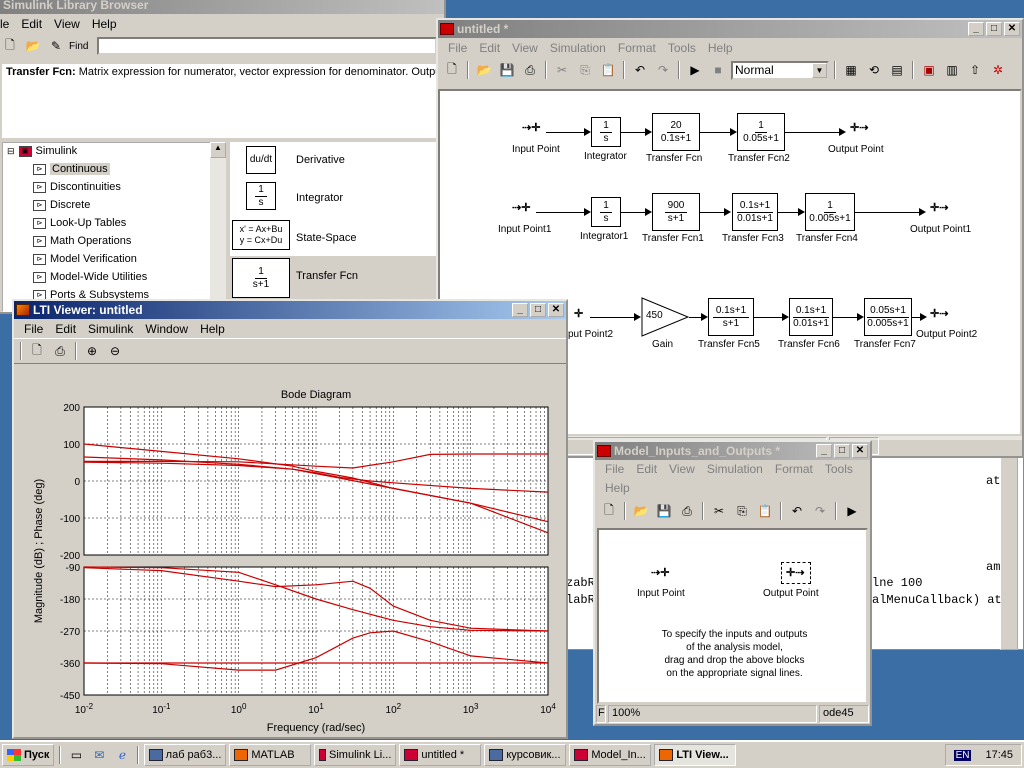 The image size is (1024, 768). What do you see at coordinates (617, 488) in the screenshot?
I see `io-menu-help: Help` at bounding box center [617, 488].